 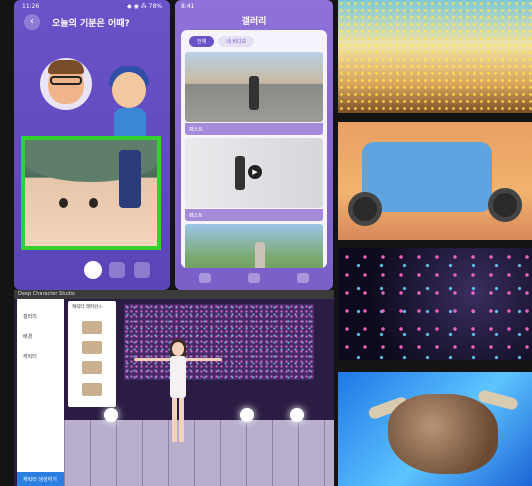 I want to click on classroom-render, so click(x=435, y=56).